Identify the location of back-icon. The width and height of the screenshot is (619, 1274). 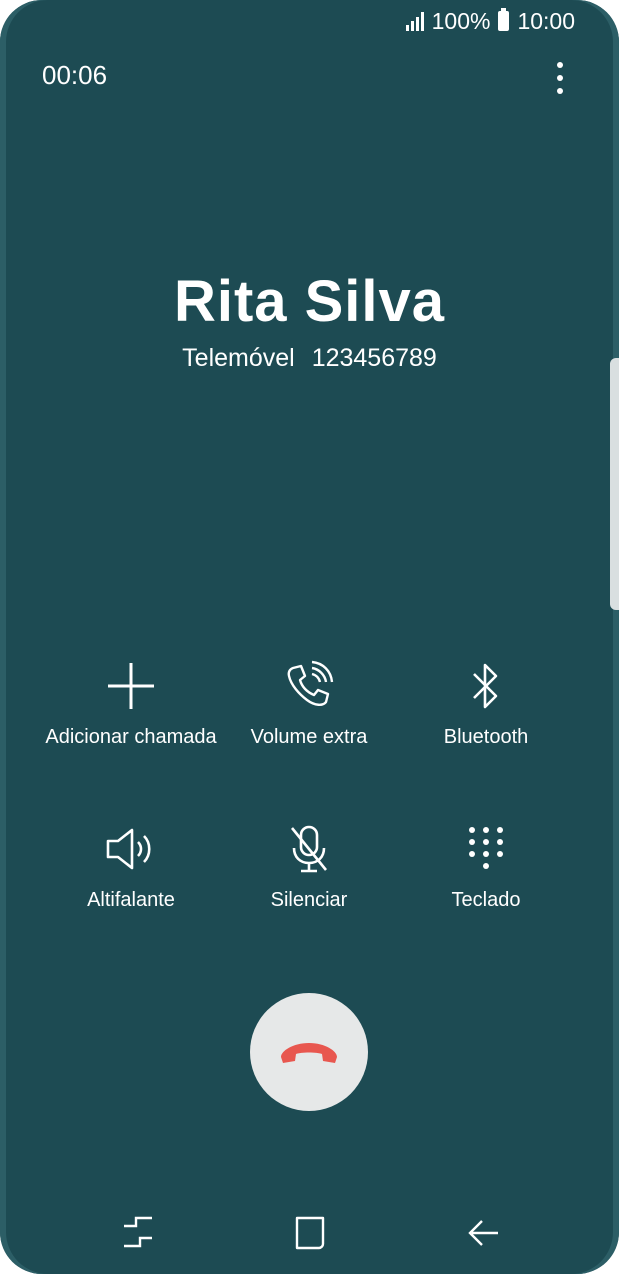
(484, 1232).